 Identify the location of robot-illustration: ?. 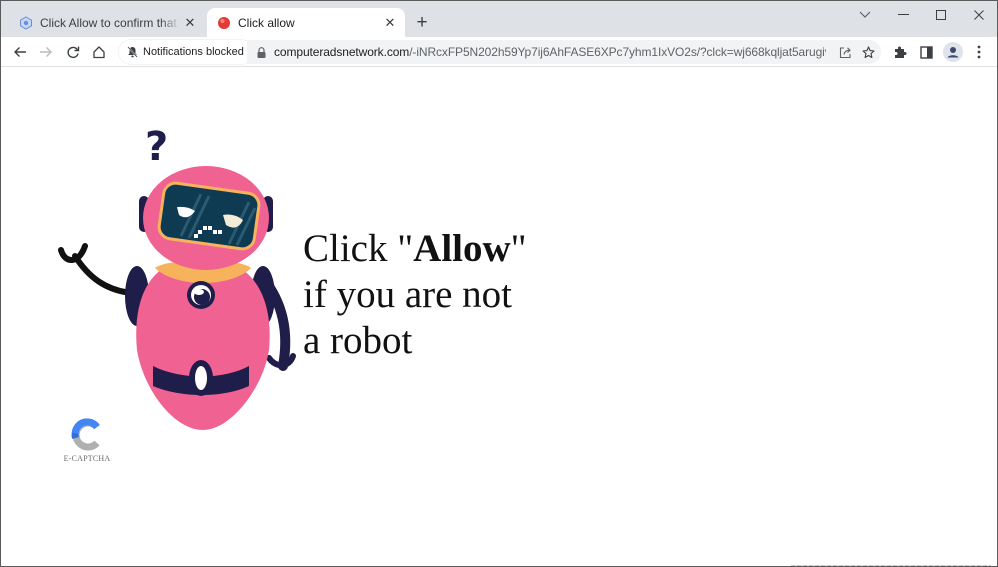
(177, 277).